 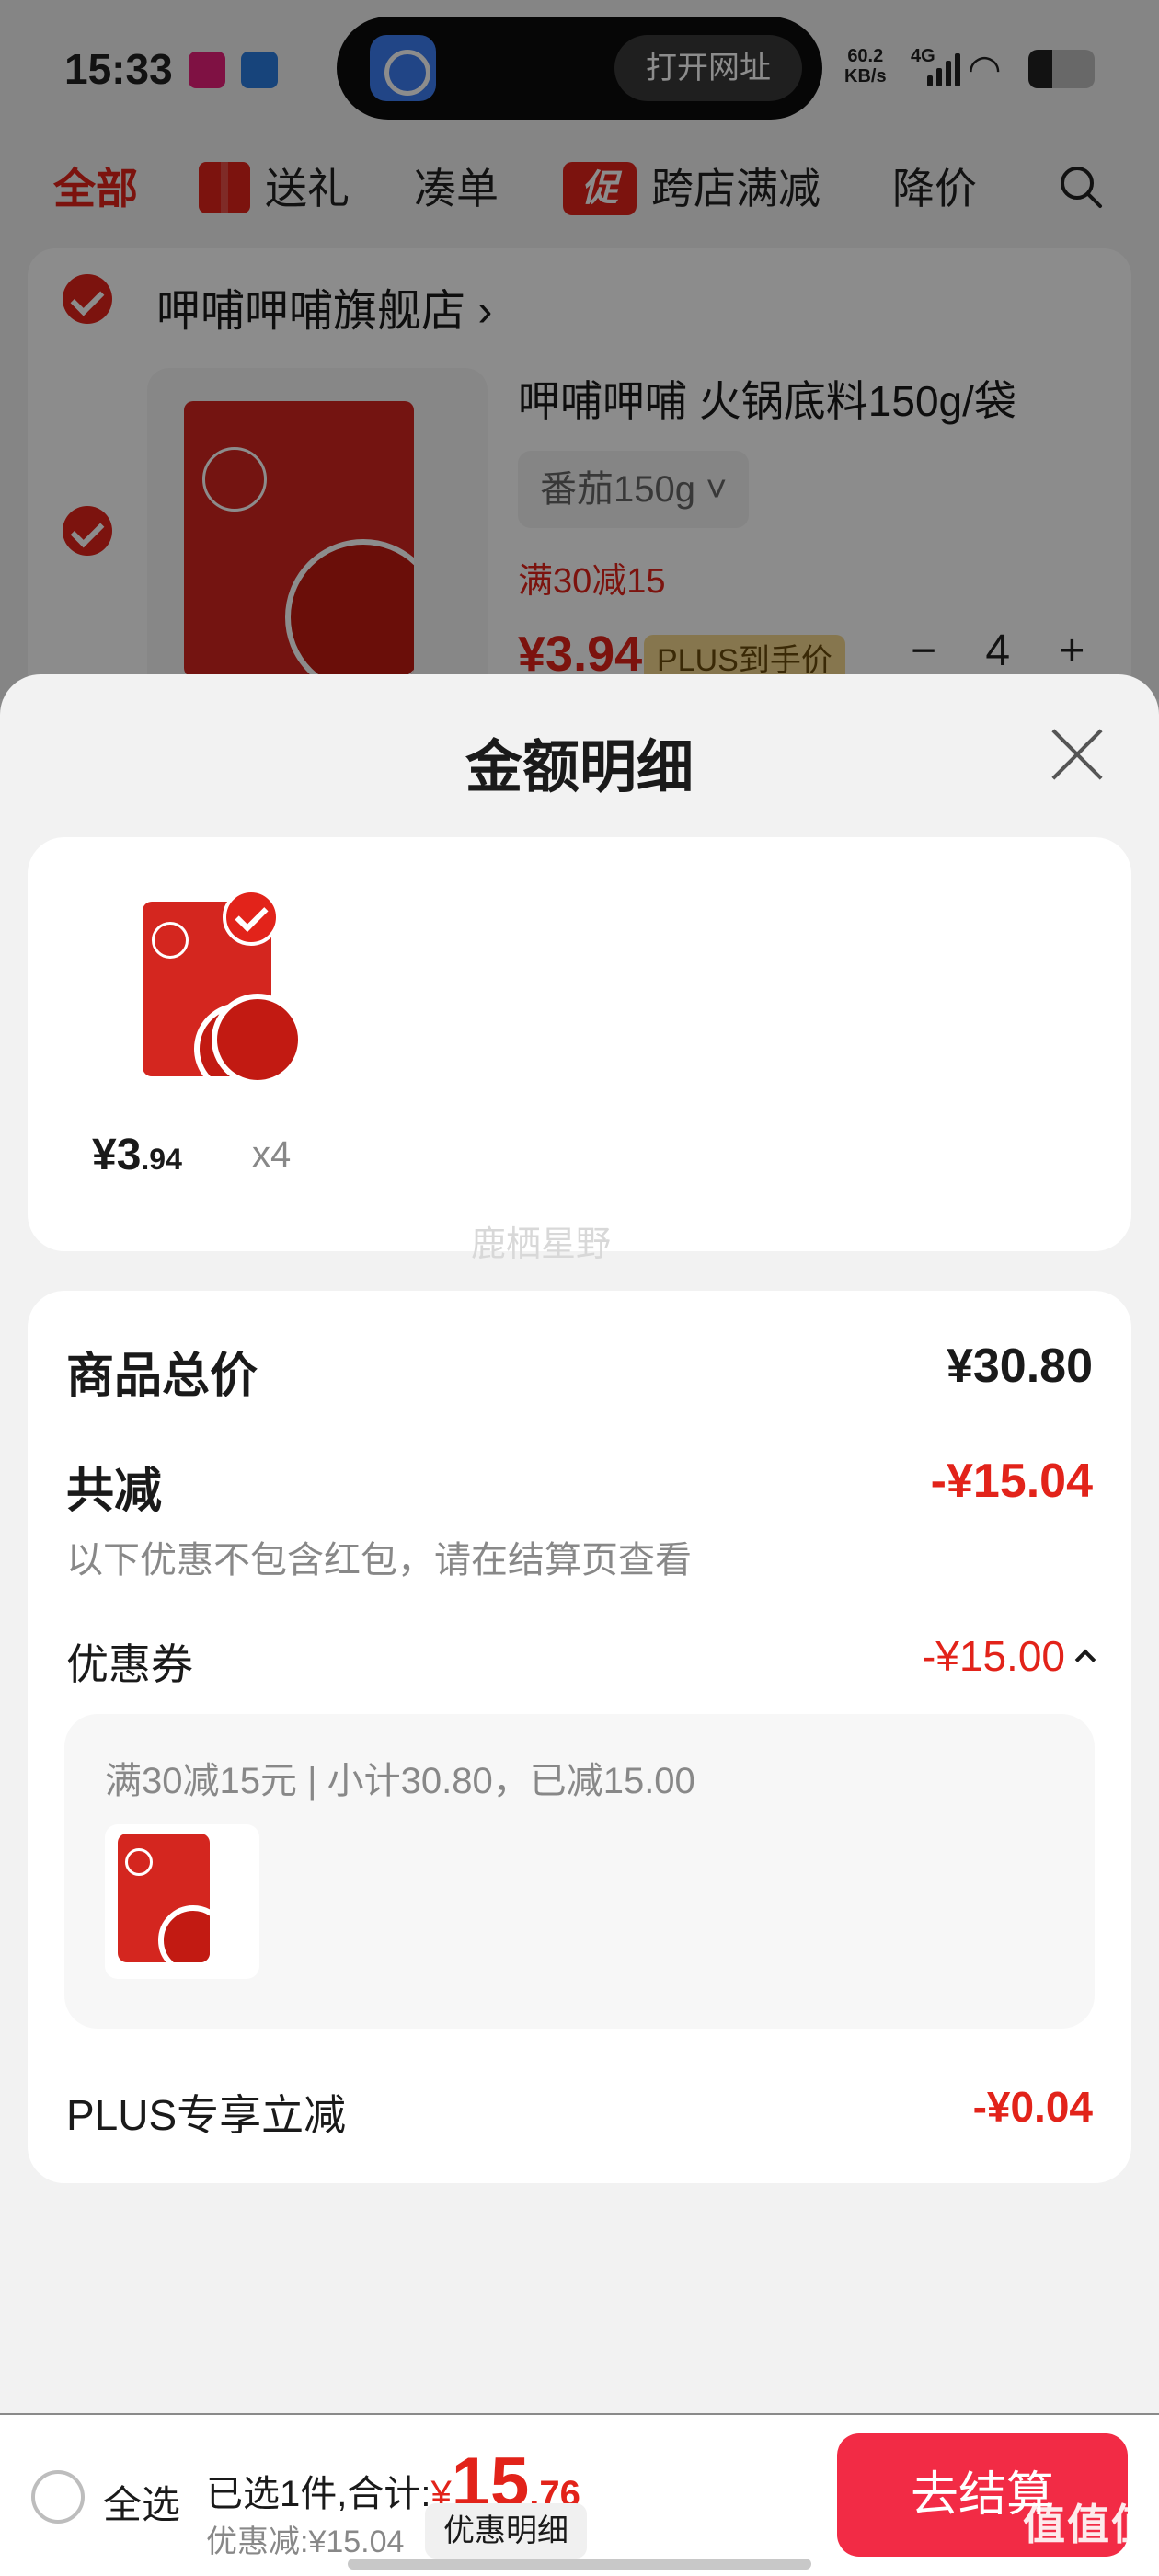 What do you see at coordinates (541, 1244) in the screenshot?
I see `watermark-text: 鹿栖星野` at bounding box center [541, 1244].